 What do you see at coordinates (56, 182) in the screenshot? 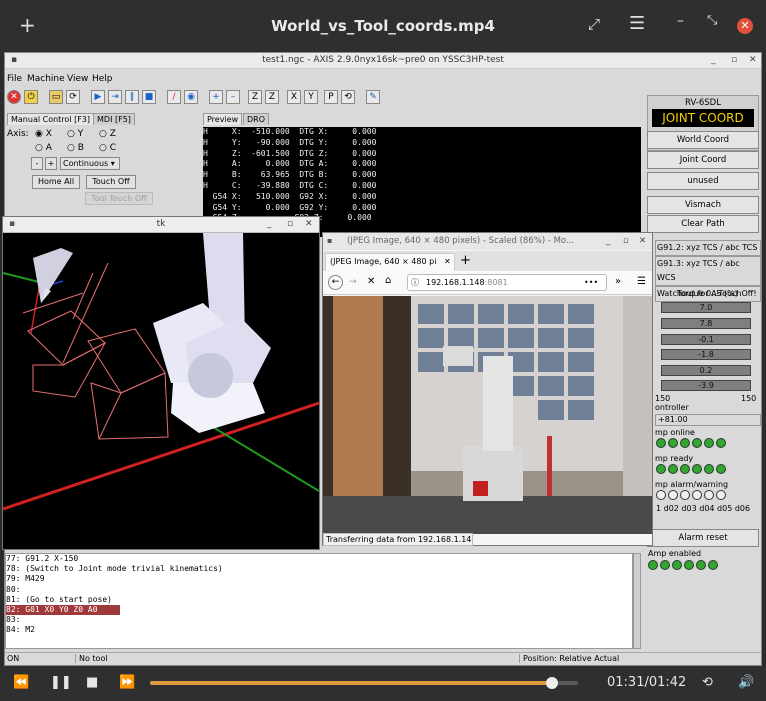
I see `home-all-button: Home All` at bounding box center [56, 182].